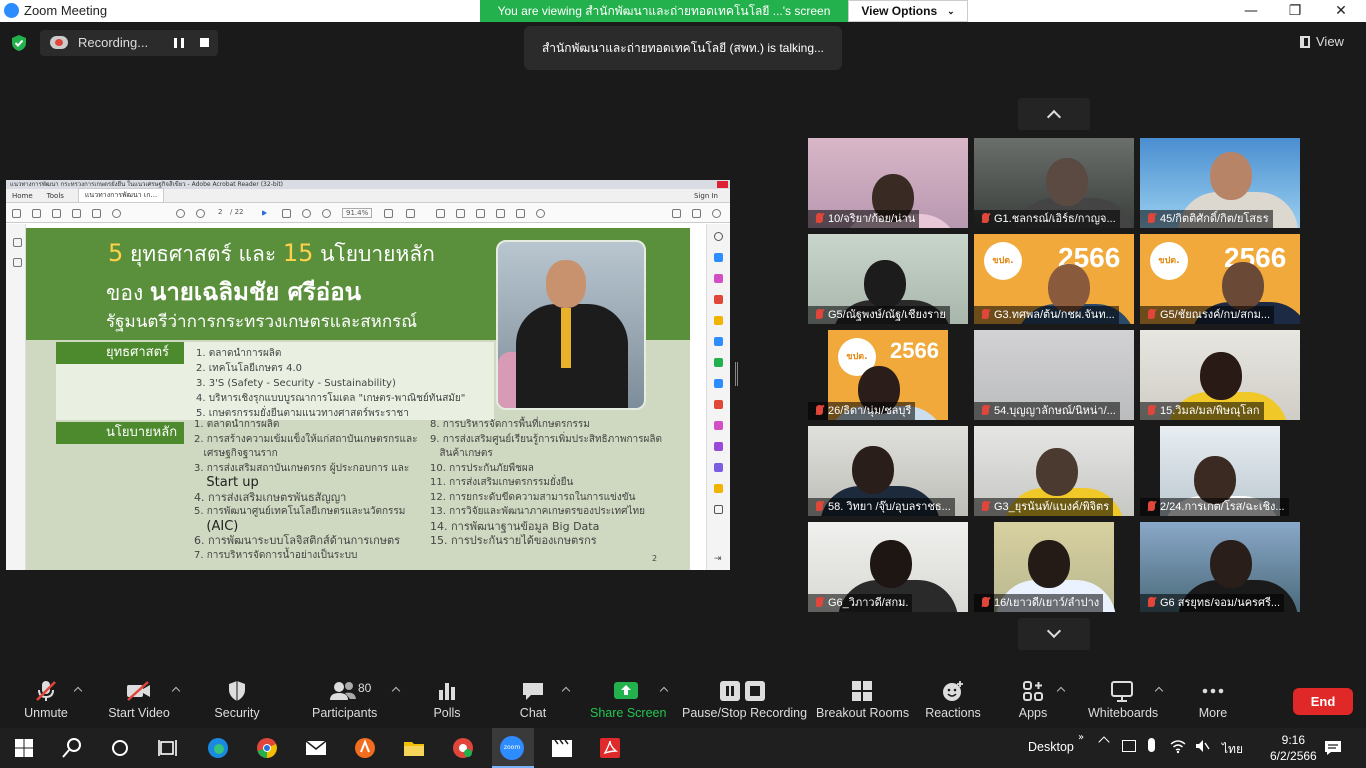 The width and height of the screenshot is (1366, 768). What do you see at coordinates (96, 213) in the screenshot?
I see `print-icon` at bounding box center [96, 213].